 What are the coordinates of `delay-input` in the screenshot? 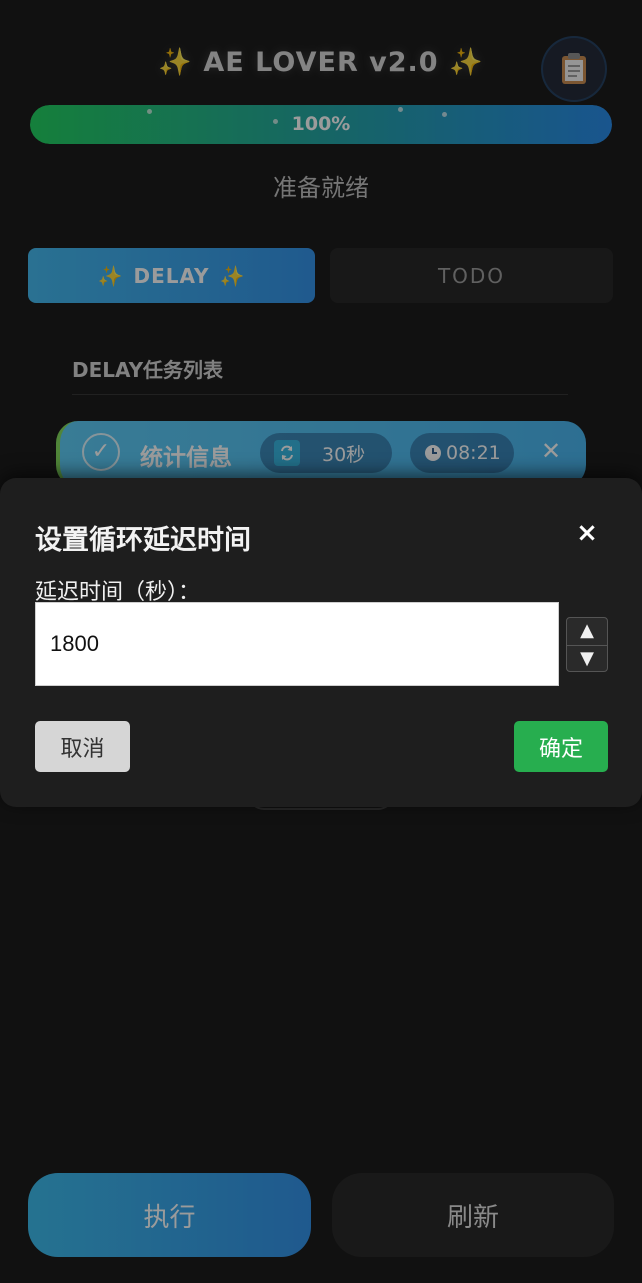 It's located at (297, 644).